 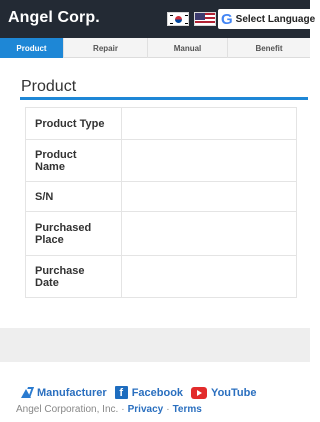 I want to click on tab-bar: Product Repair Manual Benefit, so click(x=155, y=48).